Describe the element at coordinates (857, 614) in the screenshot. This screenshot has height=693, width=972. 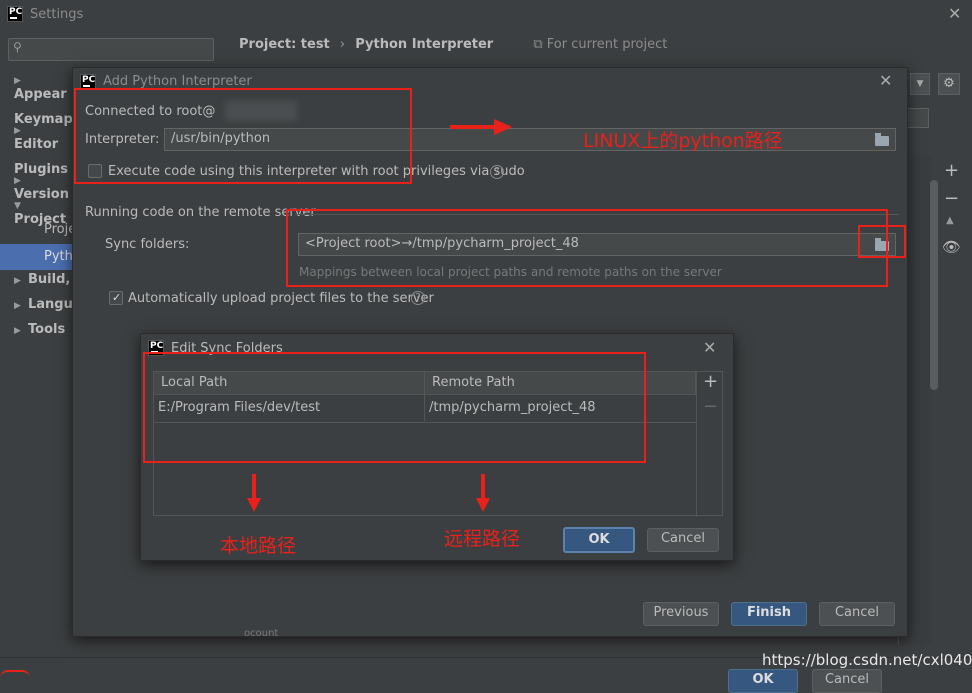
I see `cancel-button: Cancel` at that location.